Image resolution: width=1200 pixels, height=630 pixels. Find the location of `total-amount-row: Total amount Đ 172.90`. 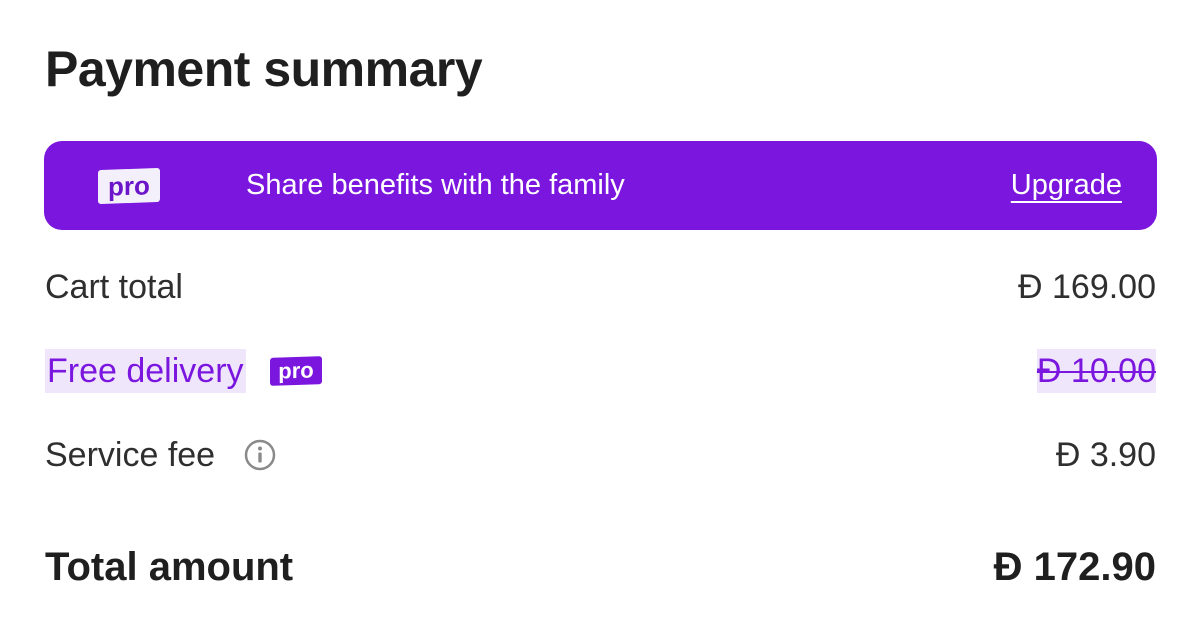

total-amount-row: Total amount Đ 172.90 is located at coordinates (600, 567).